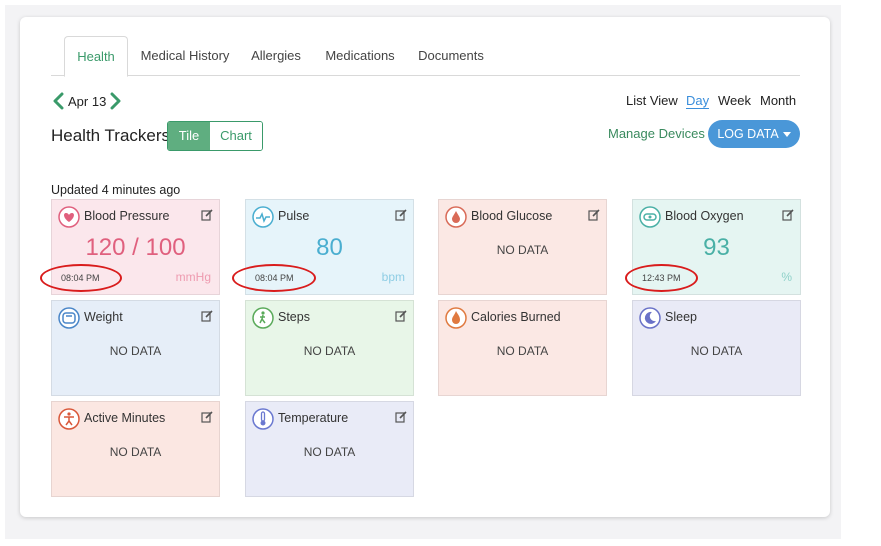 This screenshot has height=546, width=881. What do you see at coordinates (748, 134) in the screenshot?
I see `log-data-label: LOG DATA` at bounding box center [748, 134].